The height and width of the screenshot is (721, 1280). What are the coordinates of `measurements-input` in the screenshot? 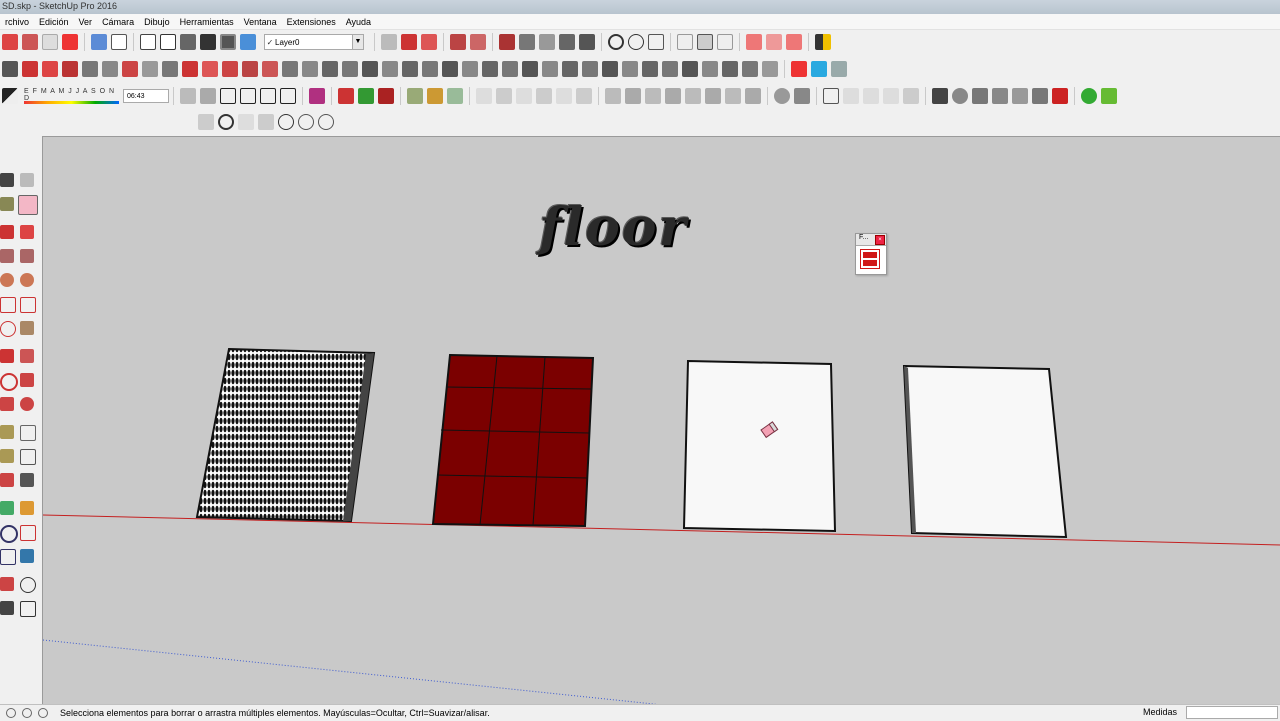 It's located at (1232, 712).